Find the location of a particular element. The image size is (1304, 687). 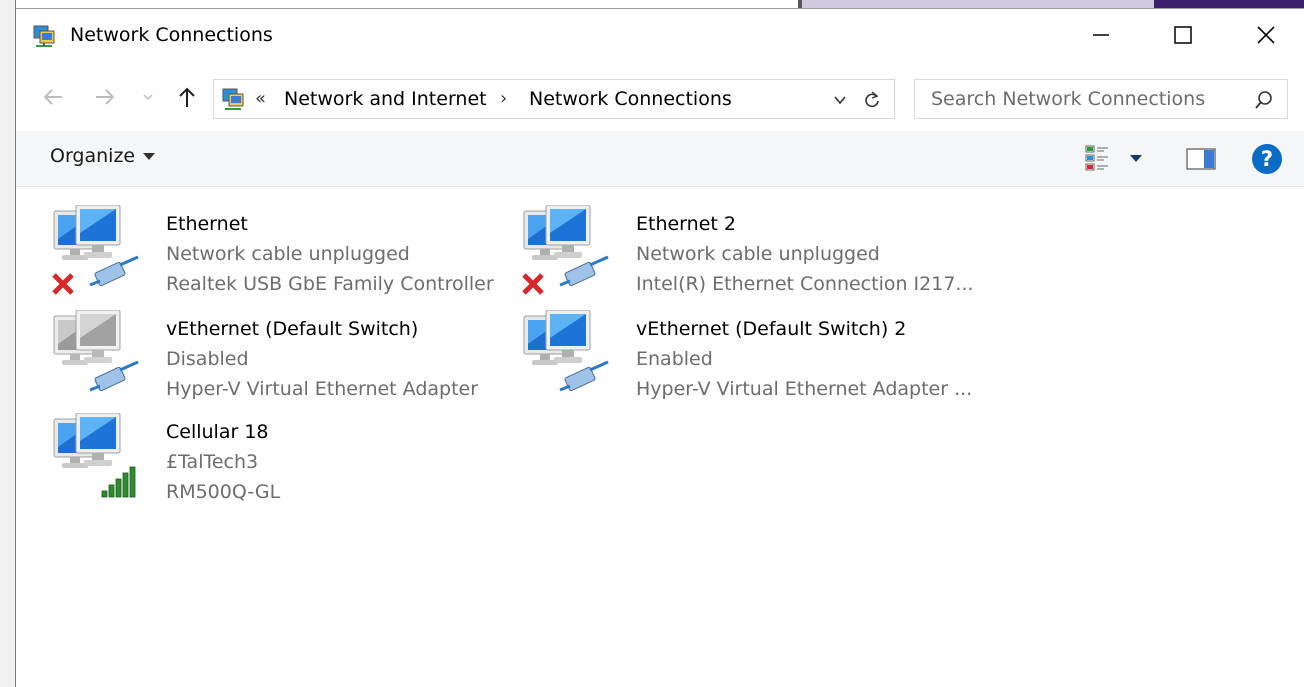

minimize-icon is located at coordinates (1101, 35).